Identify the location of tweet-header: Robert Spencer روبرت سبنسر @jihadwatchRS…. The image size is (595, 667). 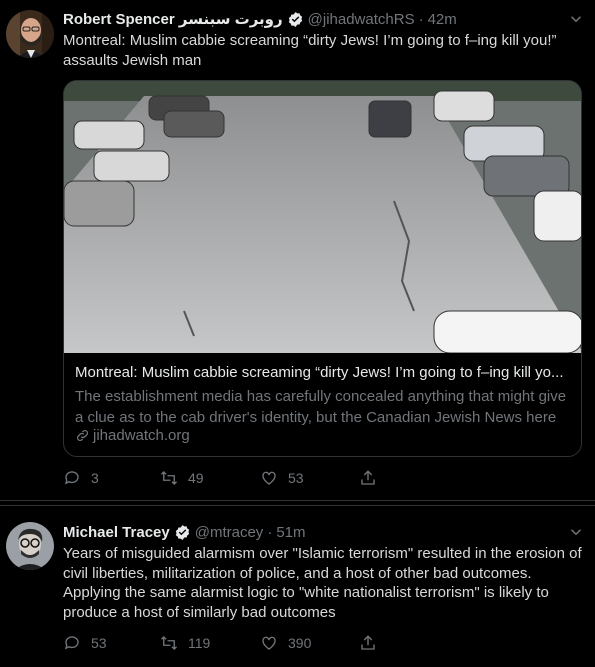
(324, 19).